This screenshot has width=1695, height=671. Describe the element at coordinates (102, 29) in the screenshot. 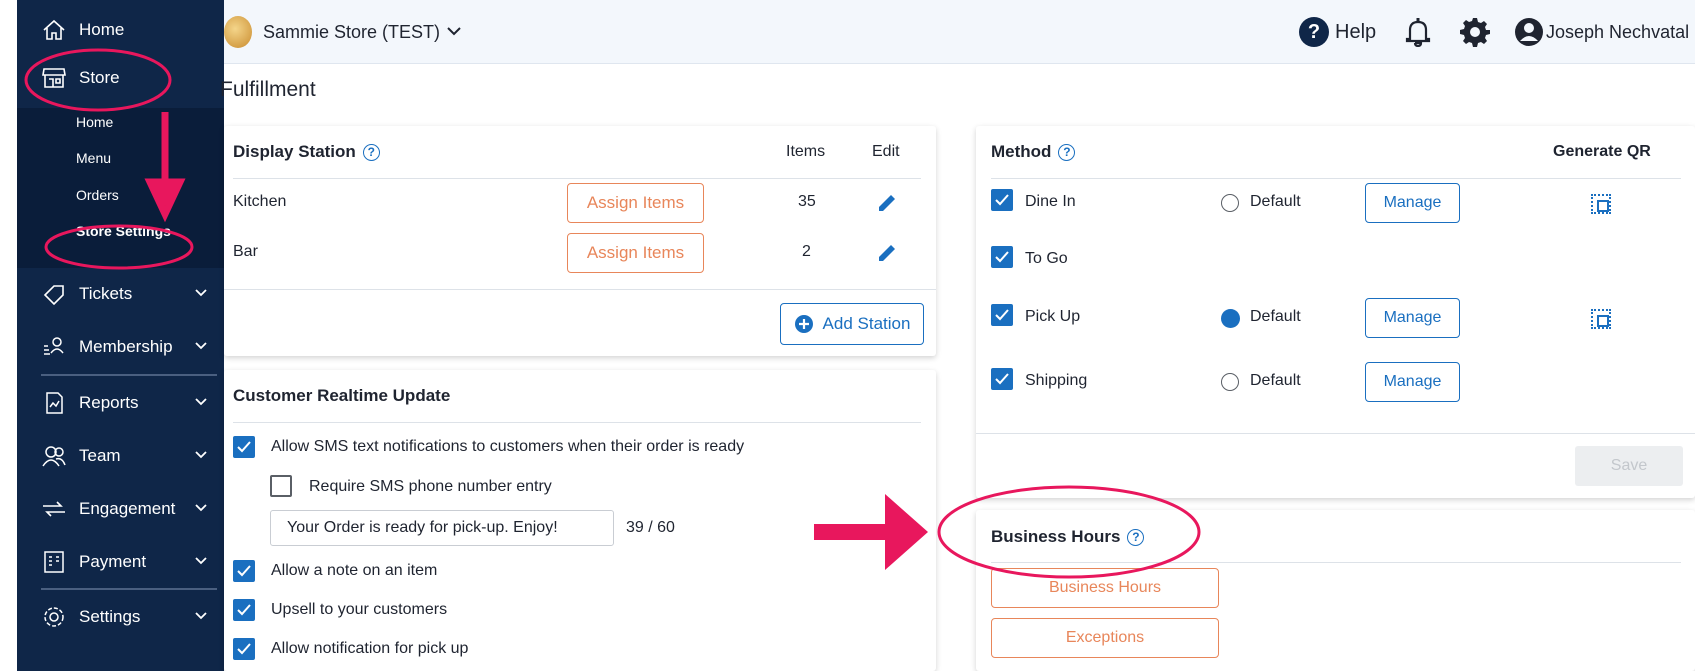

I see `sidebar-item-label: Home` at that location.